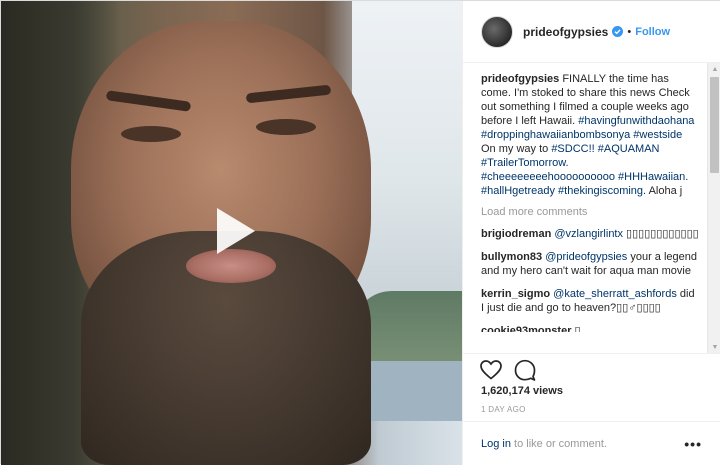 Image resolution: width=720 pixels, height=465 pixels. I want to click on post-header: prideofgypsies • Follow, so click(591, 32).